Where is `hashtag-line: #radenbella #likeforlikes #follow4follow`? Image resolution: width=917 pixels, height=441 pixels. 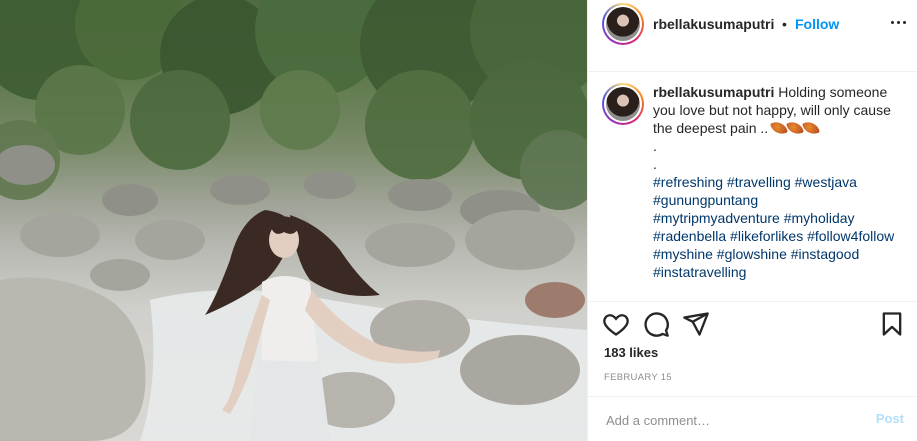 hashtag-line: #radenbella #likeforlikes #follow4follow is located at coordinates (780, 236).